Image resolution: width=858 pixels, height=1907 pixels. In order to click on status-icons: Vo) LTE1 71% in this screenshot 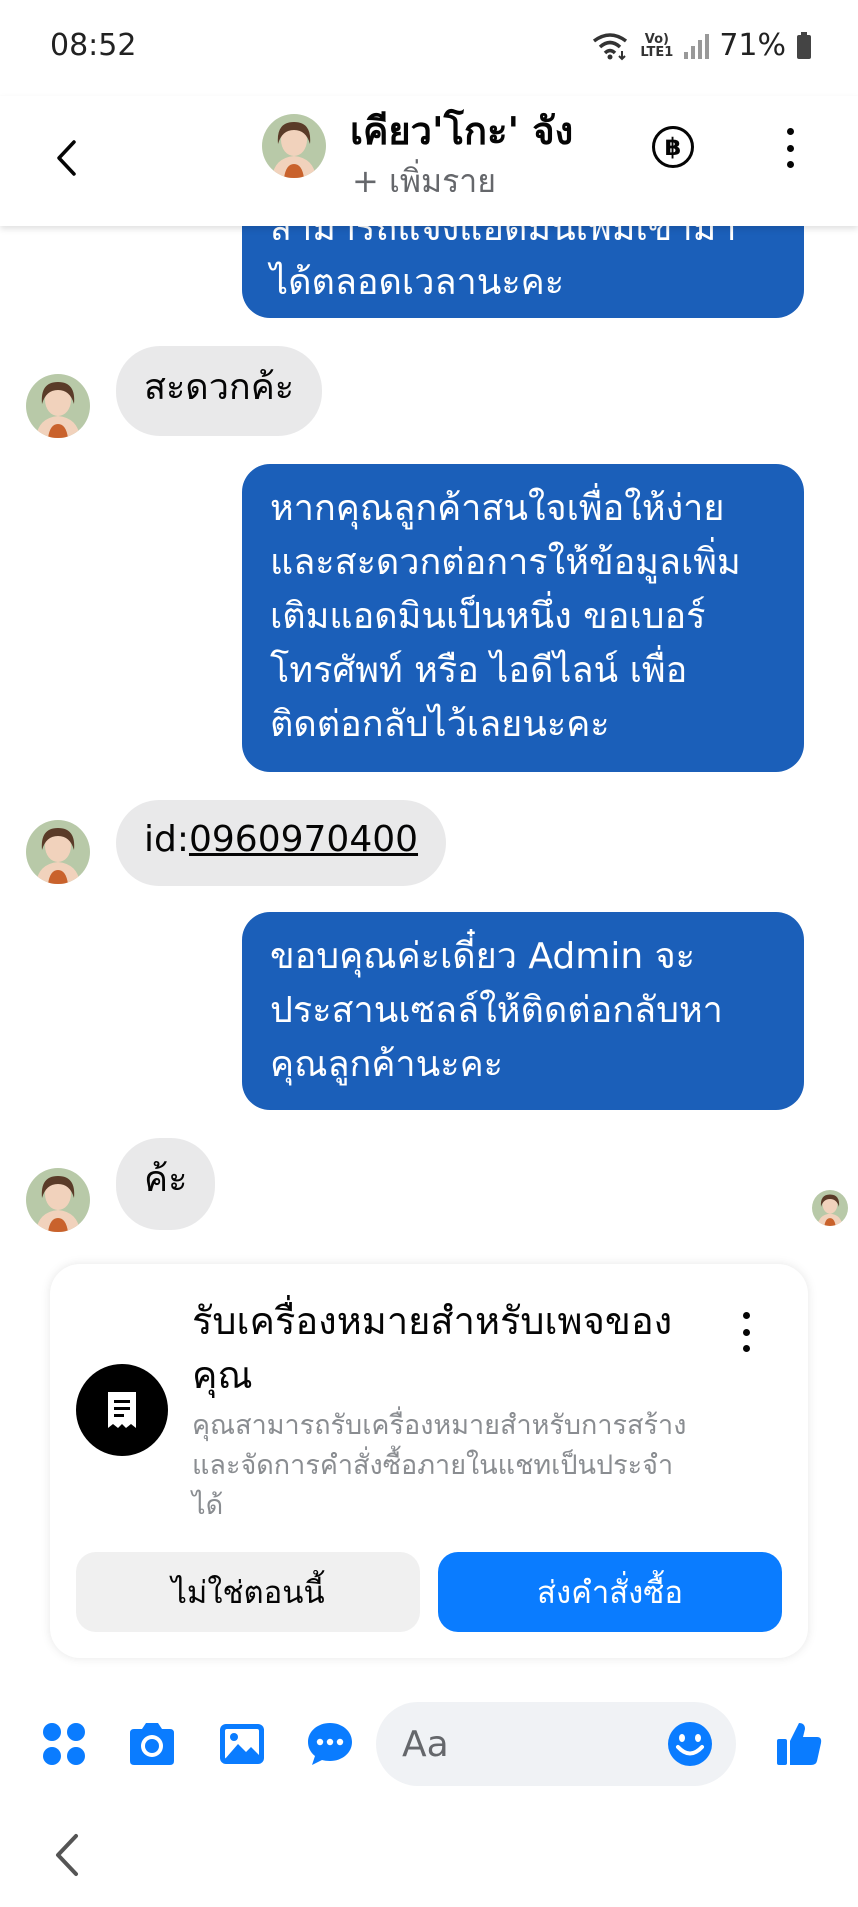, I will do `click(701, 45)`.